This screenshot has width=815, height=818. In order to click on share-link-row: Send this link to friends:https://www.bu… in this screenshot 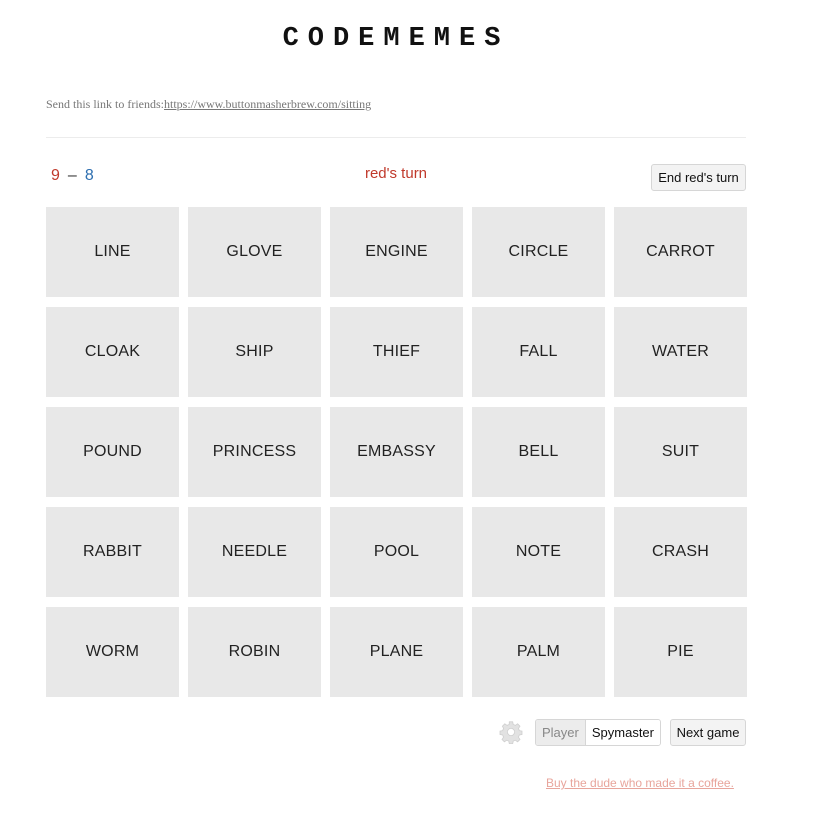, I will do `click(208, 104)`.